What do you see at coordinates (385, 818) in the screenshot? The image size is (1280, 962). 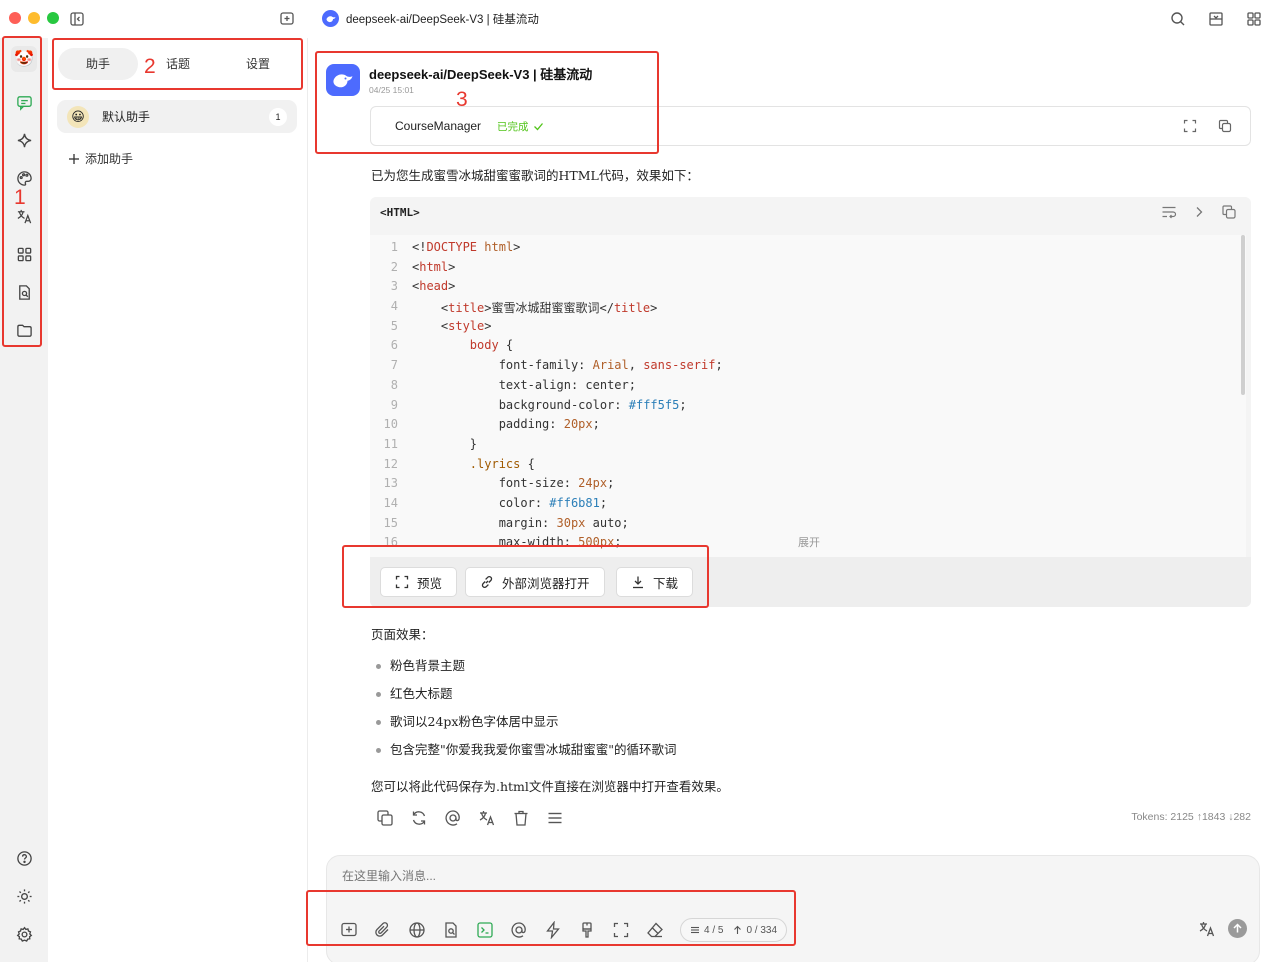 I see `copy-message-icon` at bounding box center [385, 818].